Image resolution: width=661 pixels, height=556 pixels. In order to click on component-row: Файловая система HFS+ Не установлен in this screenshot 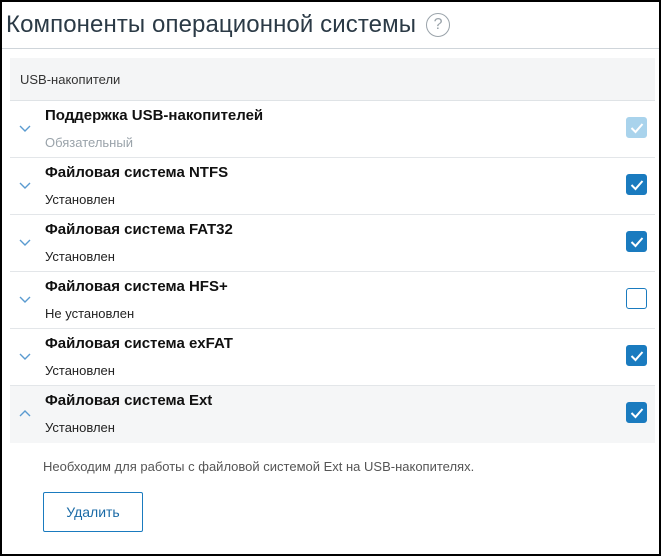, I will do `click(332, 300)`.